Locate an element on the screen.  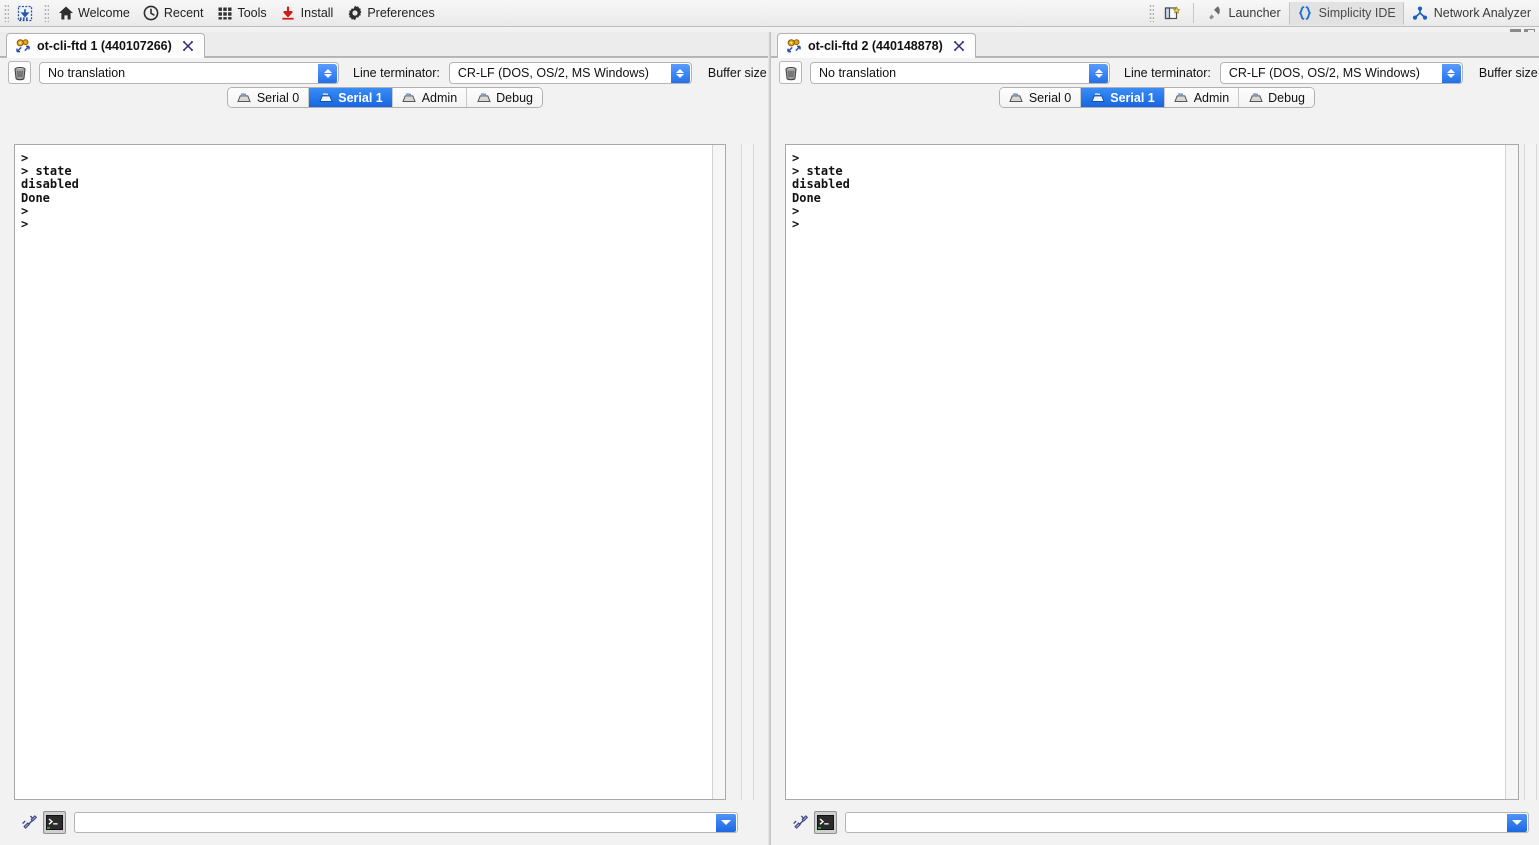
command-input-row-right is located at coordinates (1159, 822).